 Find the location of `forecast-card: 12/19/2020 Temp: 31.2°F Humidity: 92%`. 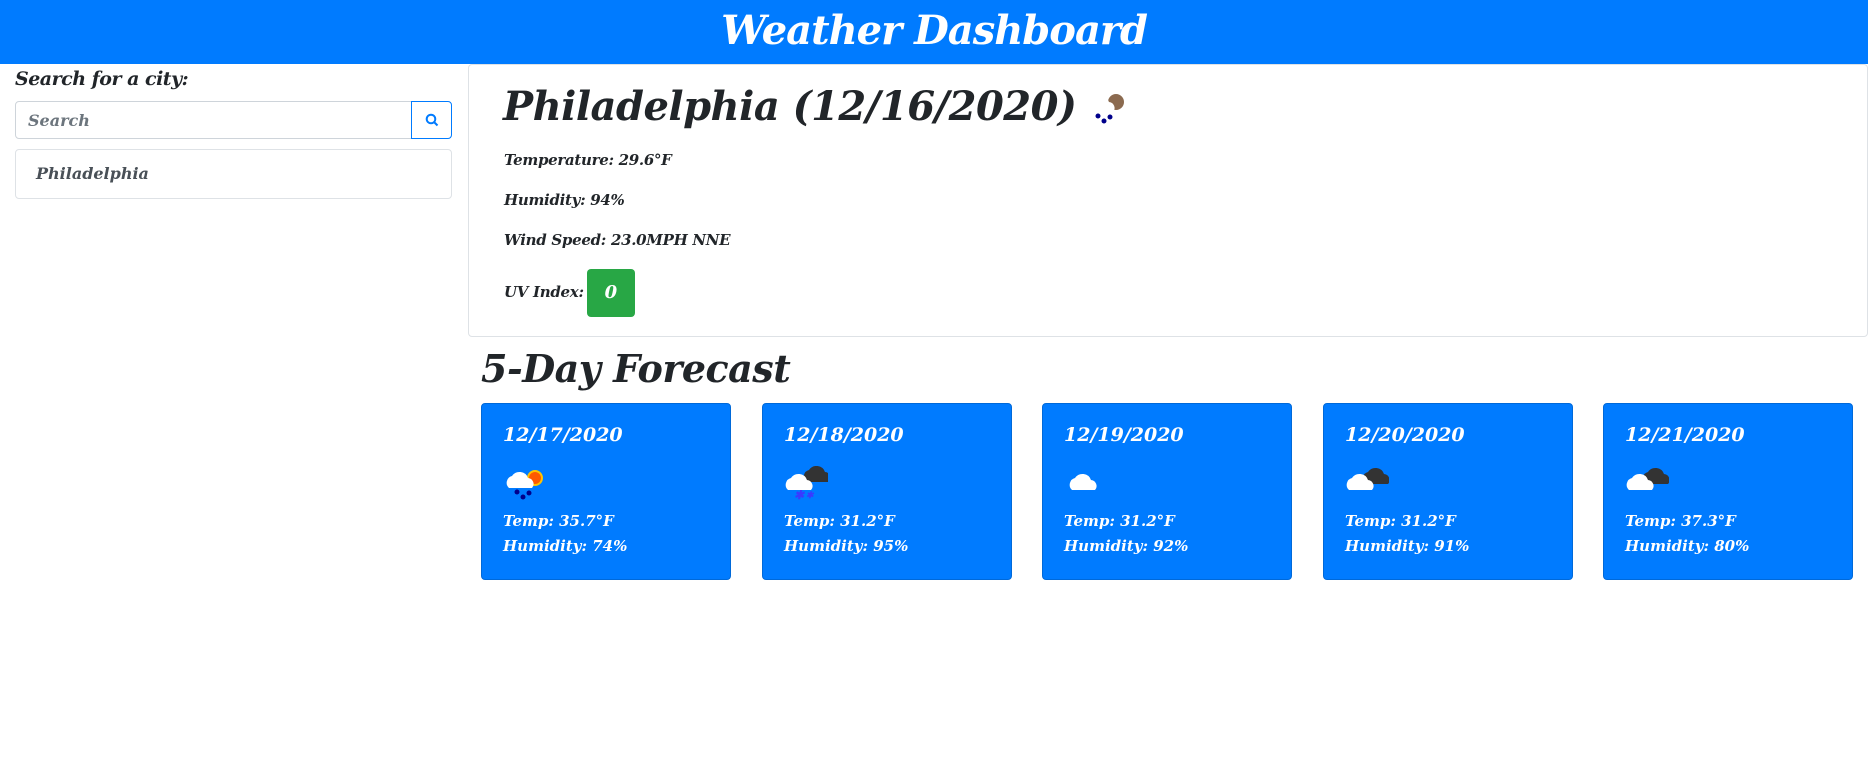

forecast-card: 12/19/2020 Temp: 31.2°F Humidity: 92% is located at coordinates (1167, 491).